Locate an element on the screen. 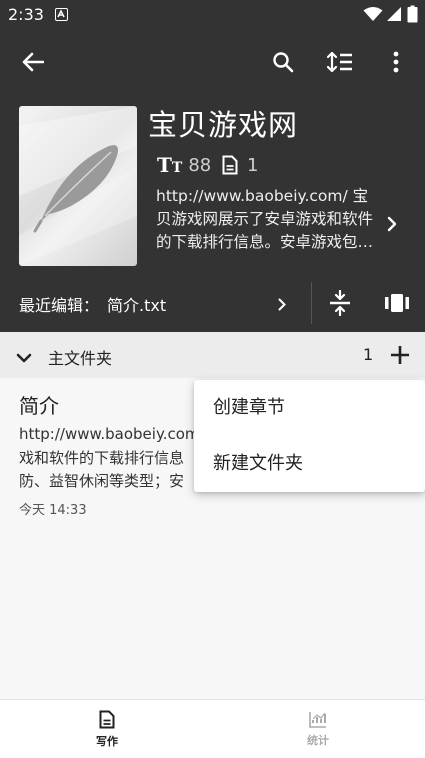 The height and width of the screenshot is (758, 425). nav-item-statistics: 统计 is located at coordinates (318, 729).